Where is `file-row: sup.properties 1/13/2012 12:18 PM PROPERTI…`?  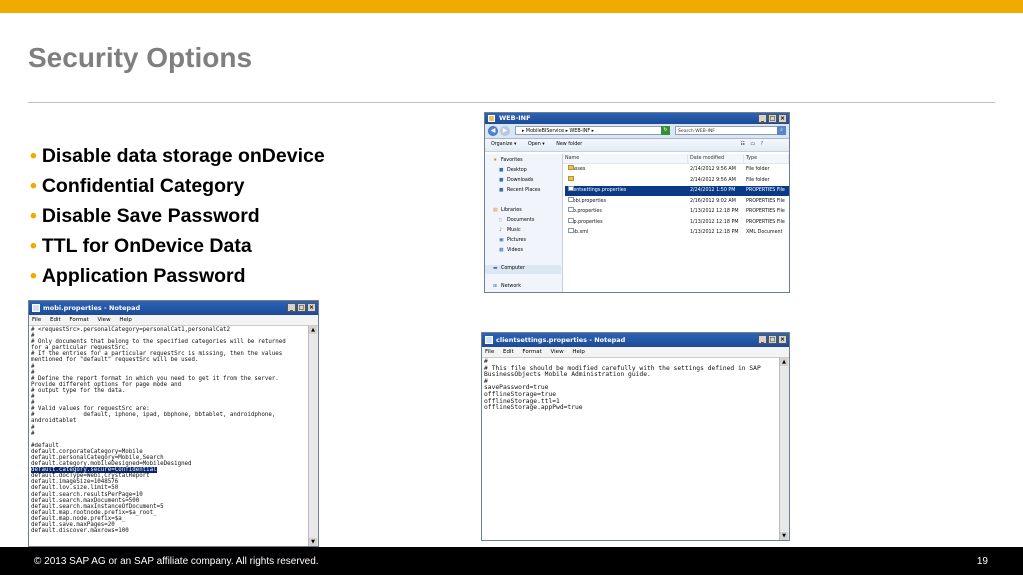
file-row: sup.properties 1/13/2012 12:18 PM PROPERTI… is located at coordinates (677, 222).